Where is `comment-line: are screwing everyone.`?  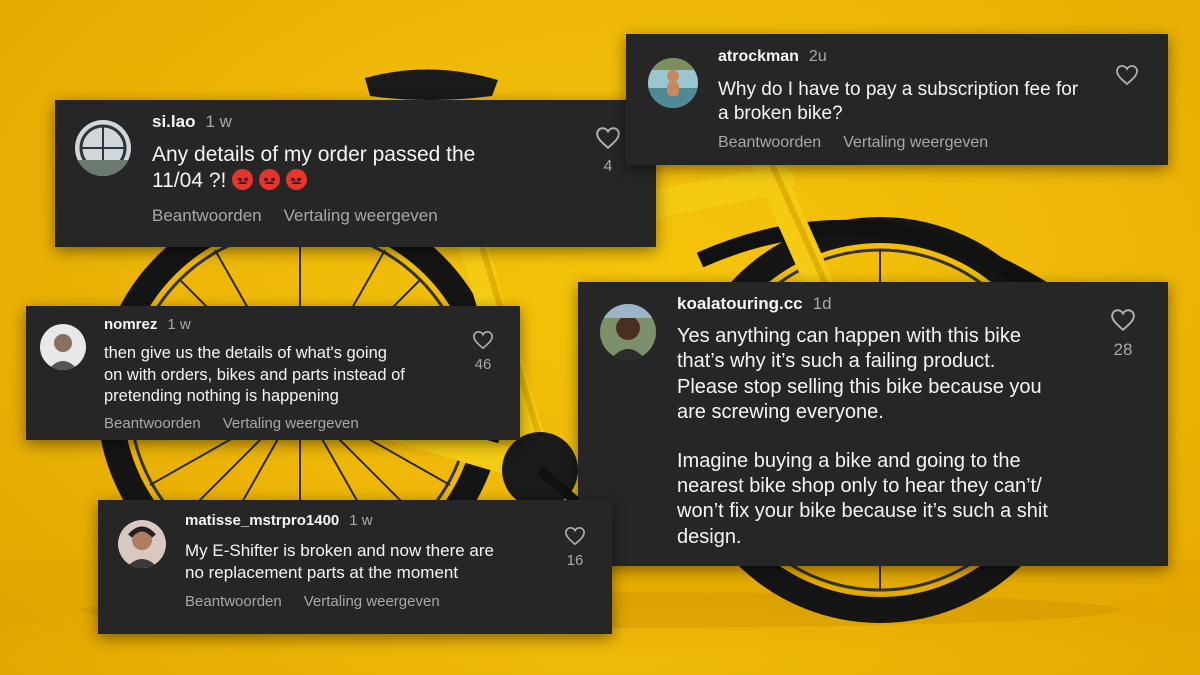 comment-line: are screwing everyone. is located at coordinates (780, 412).